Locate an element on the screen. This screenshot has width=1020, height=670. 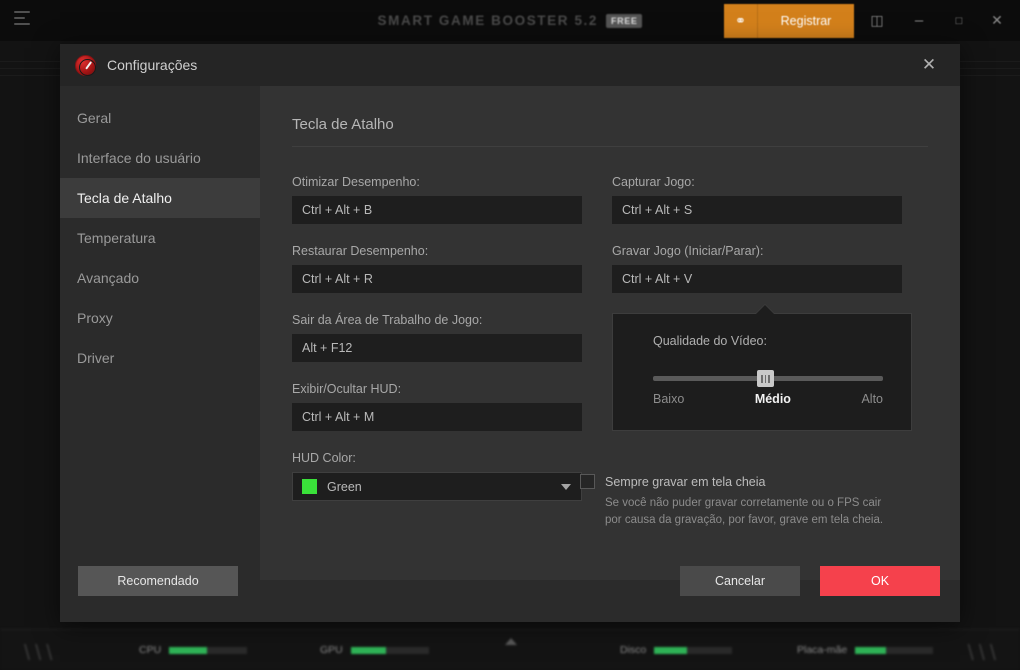
video-quality-slider is located at coordinates (768, 378).